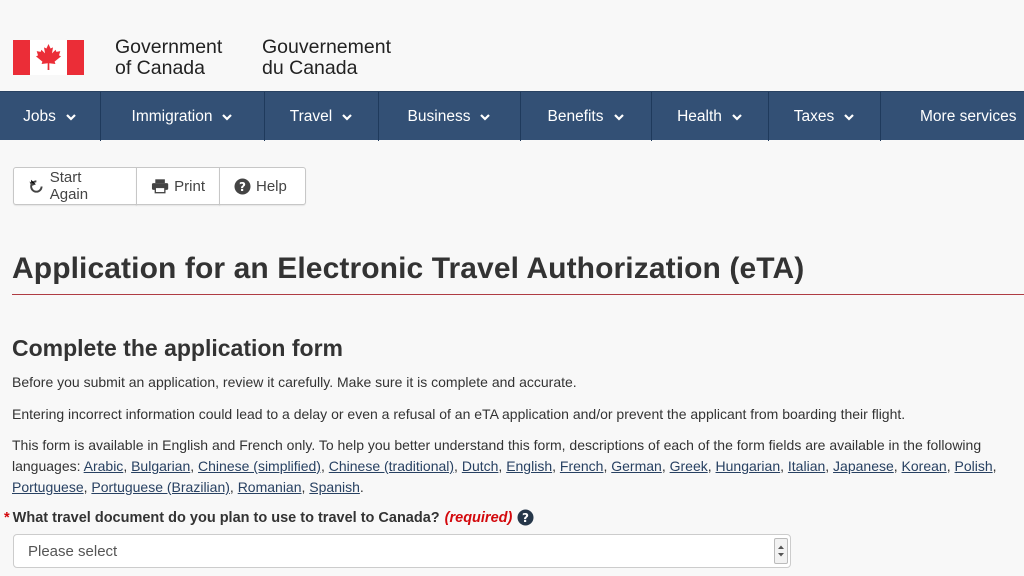  What do you see at coordinates (69, 186) in the screenshot?
I see `start-again-label: Start Again` at bounding box center [69, 186].